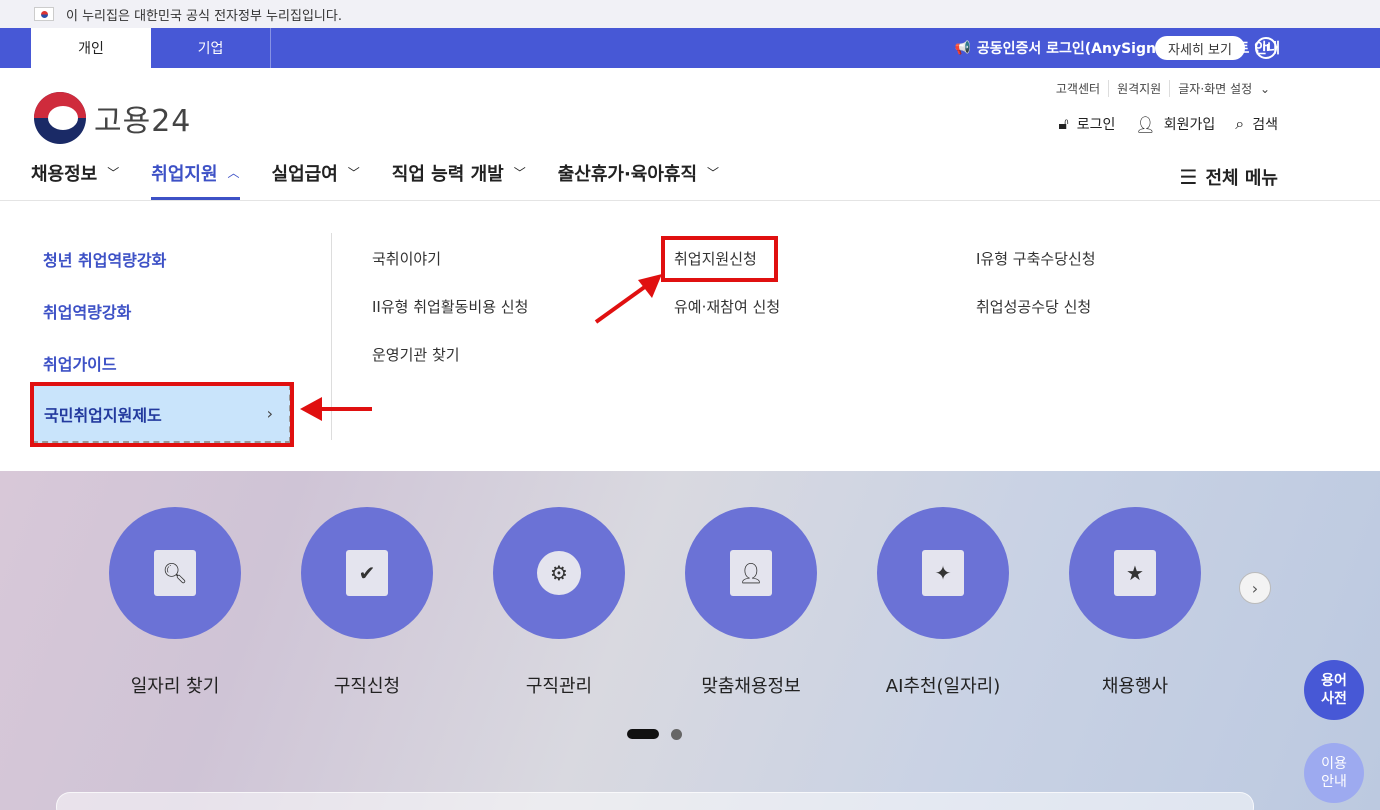 The height and width of the screenshot is (810, 1380). Describe the element at coordinates (1200, 48) in the screenshot. I see `detail-button: 자세히 보기` at that location.